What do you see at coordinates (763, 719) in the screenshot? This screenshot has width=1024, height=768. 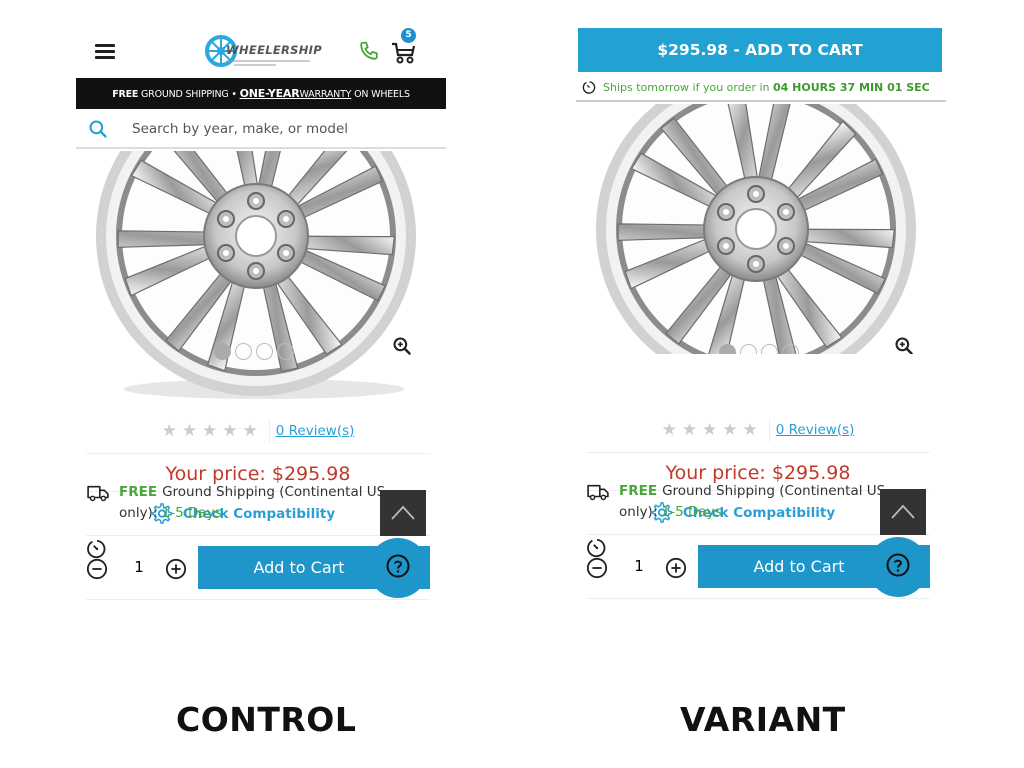 I see `variant-caption: VARIANT` at bounding box center [763, 719].